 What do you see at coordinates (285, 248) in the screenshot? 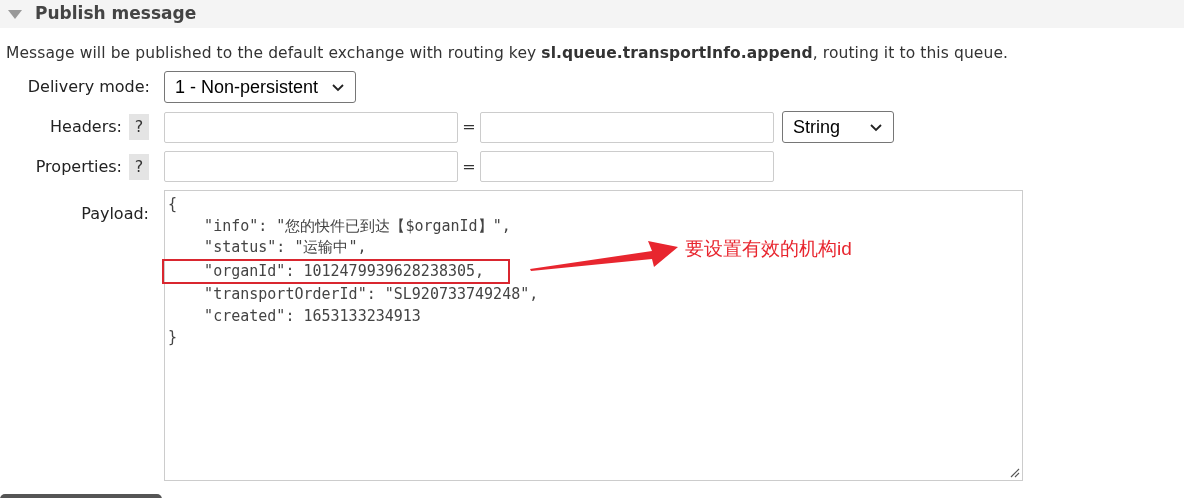
I see `code-line: "status": "运输中",` at bounding box center [285, 248].